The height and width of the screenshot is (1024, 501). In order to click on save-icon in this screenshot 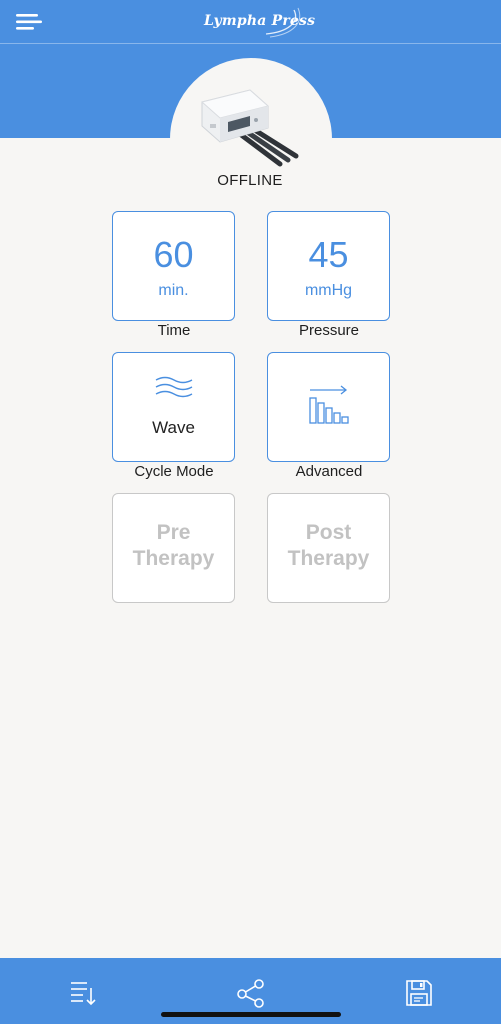, I will do `click(419, 993)`.